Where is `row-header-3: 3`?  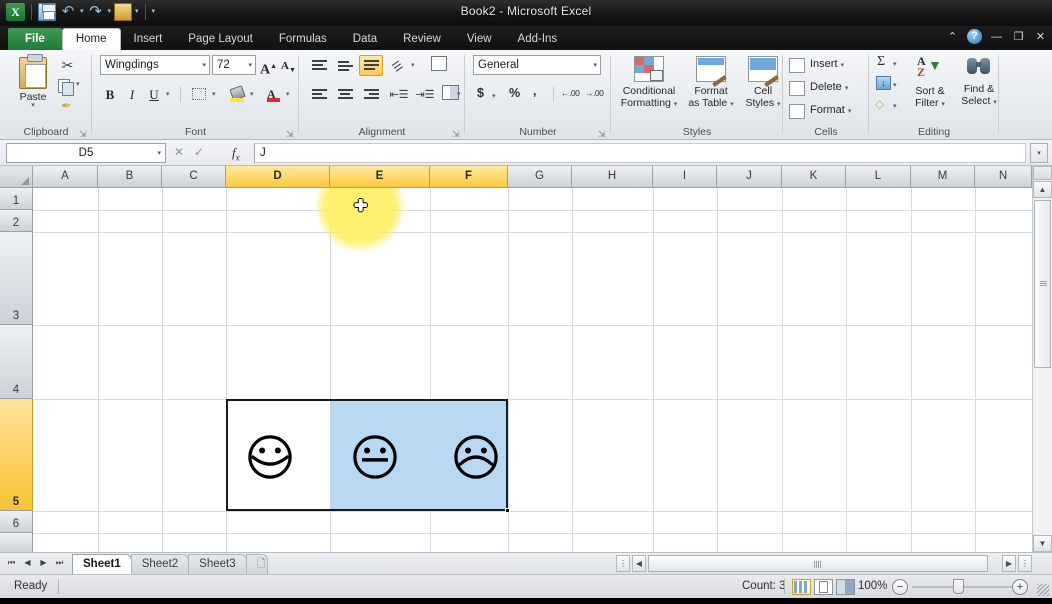
row-header-3: 3 is located at coordinates (16, 278).